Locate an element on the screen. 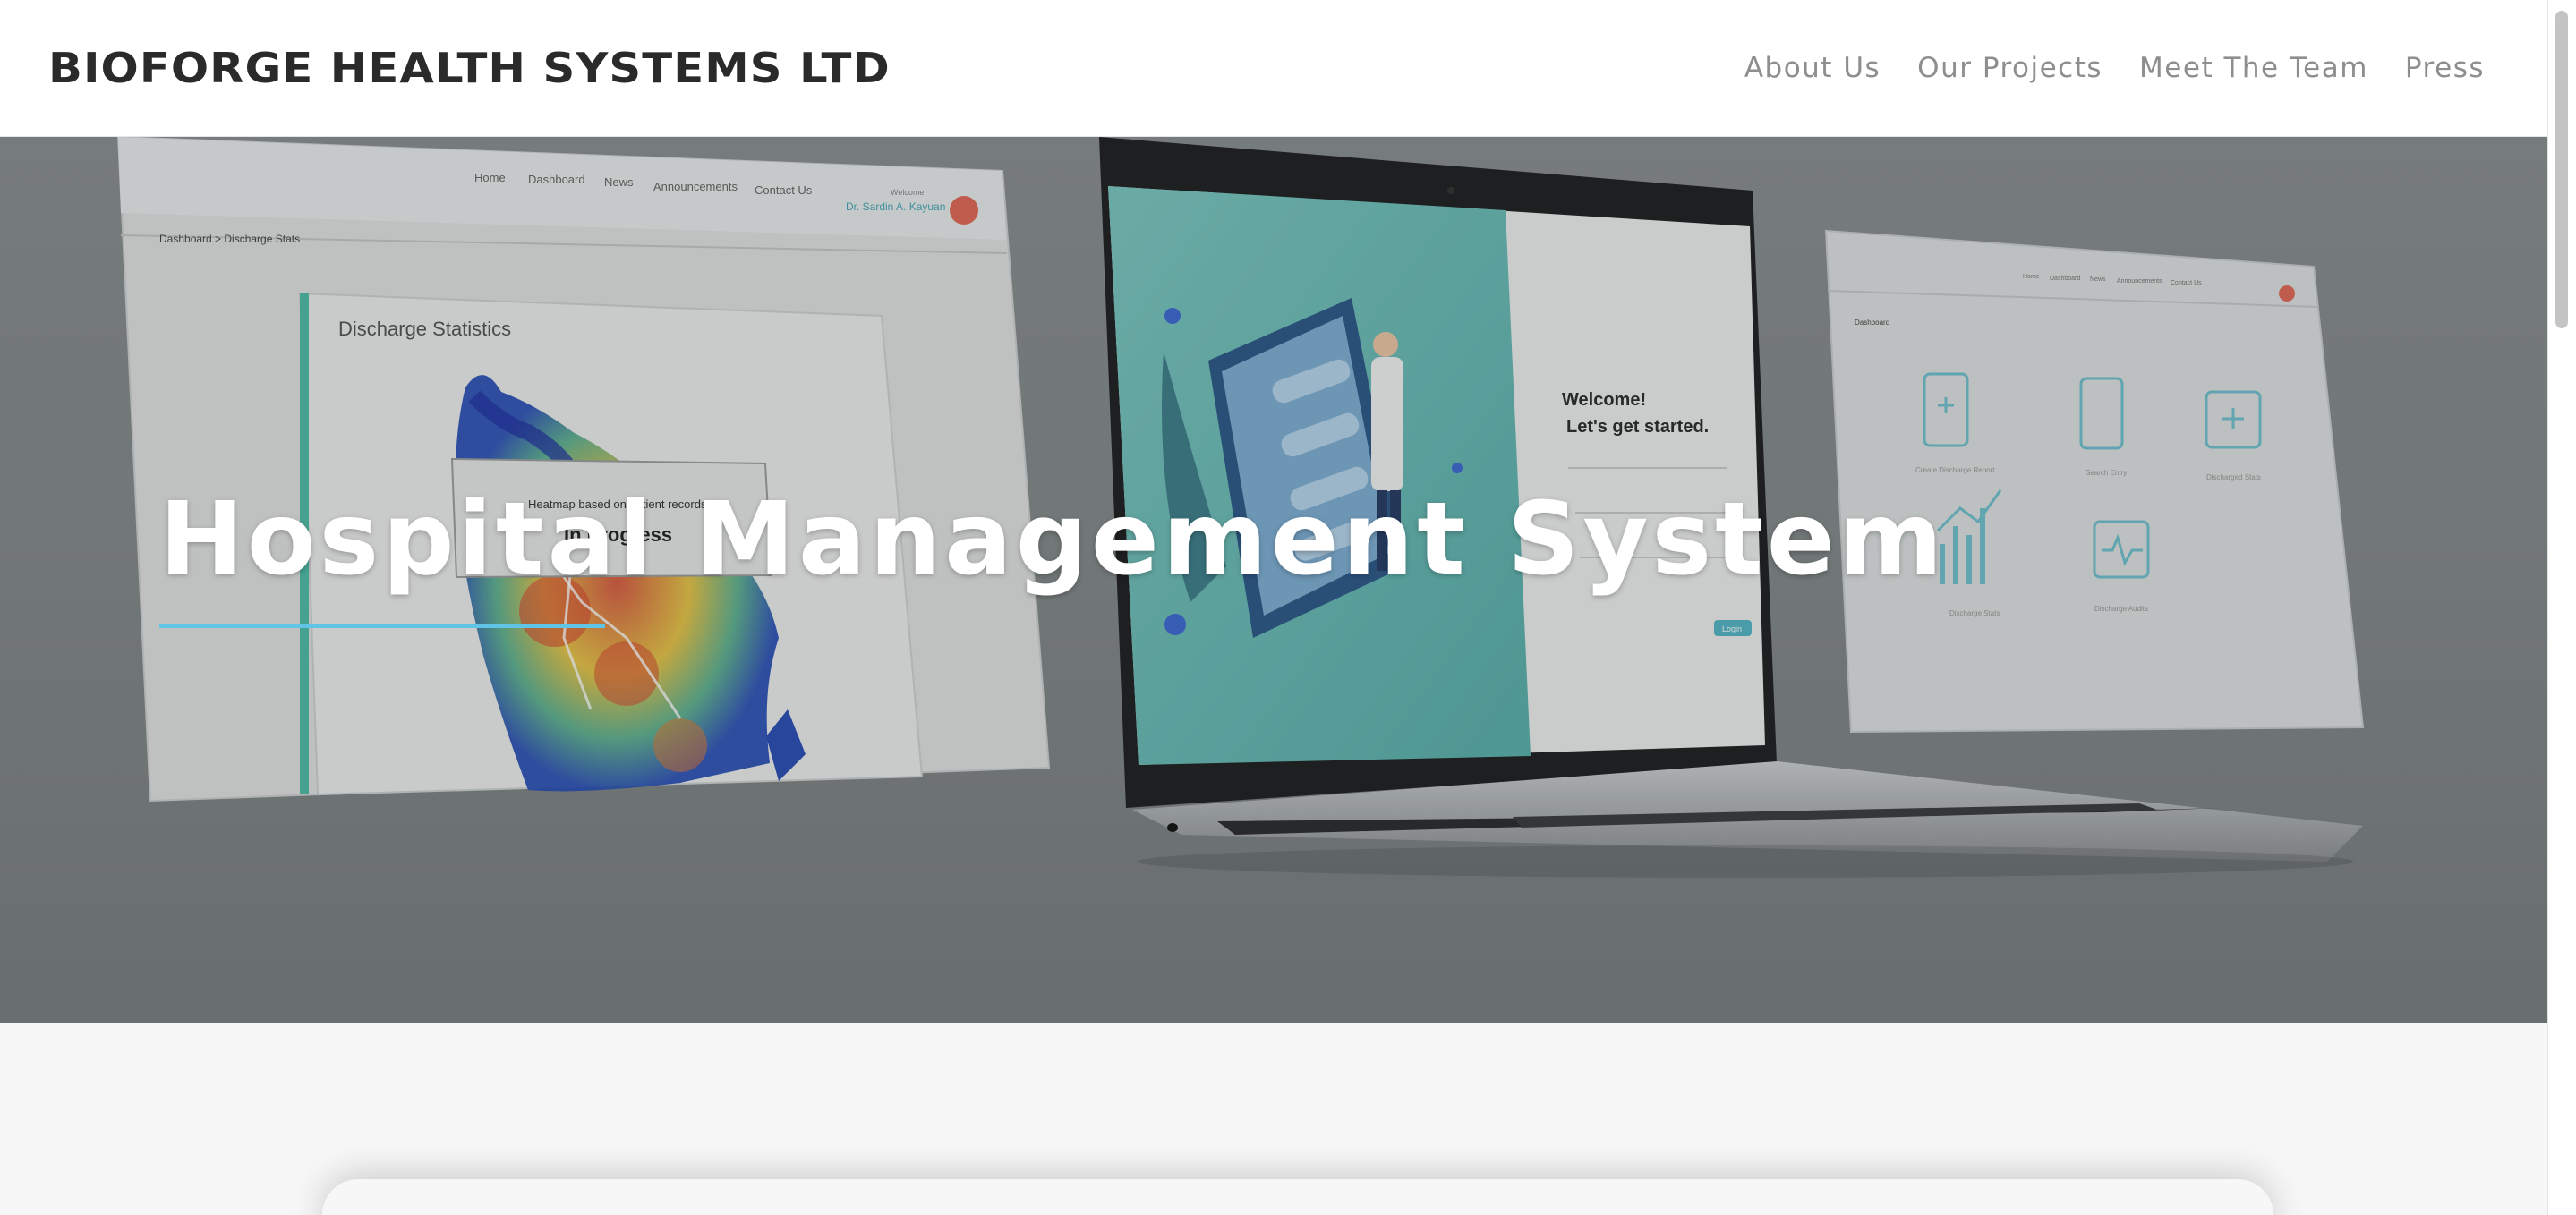  hero-title: Hospital Management System is located at coordinates (1053, 539).